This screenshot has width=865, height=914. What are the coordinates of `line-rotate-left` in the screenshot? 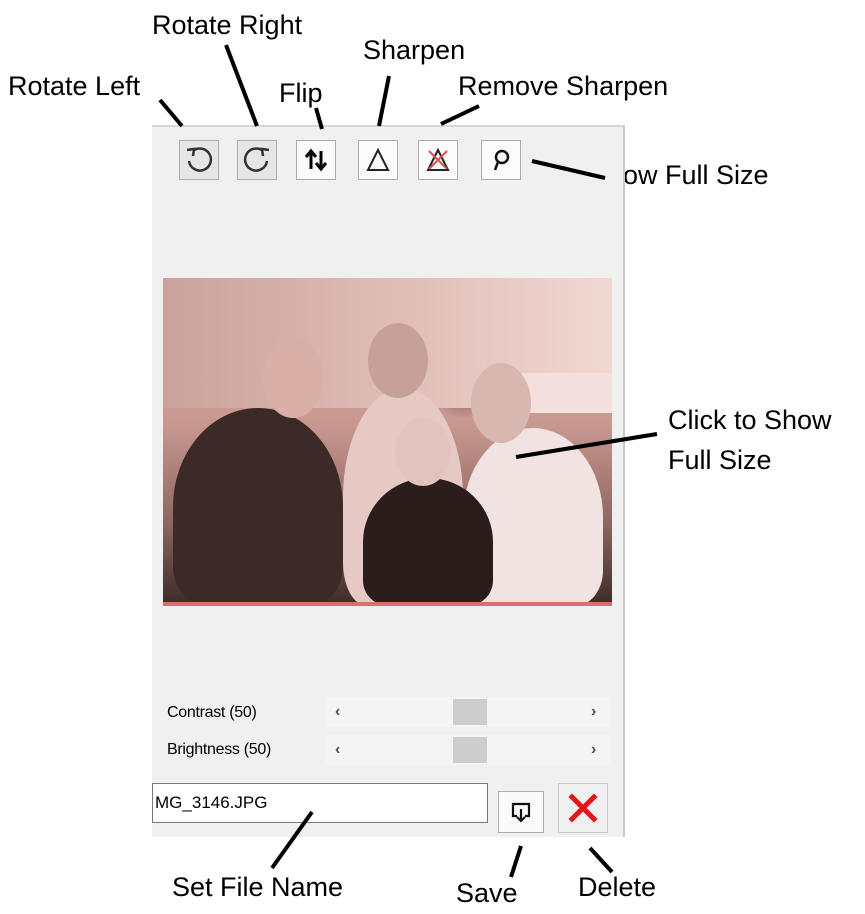 It's located at (171, 113).